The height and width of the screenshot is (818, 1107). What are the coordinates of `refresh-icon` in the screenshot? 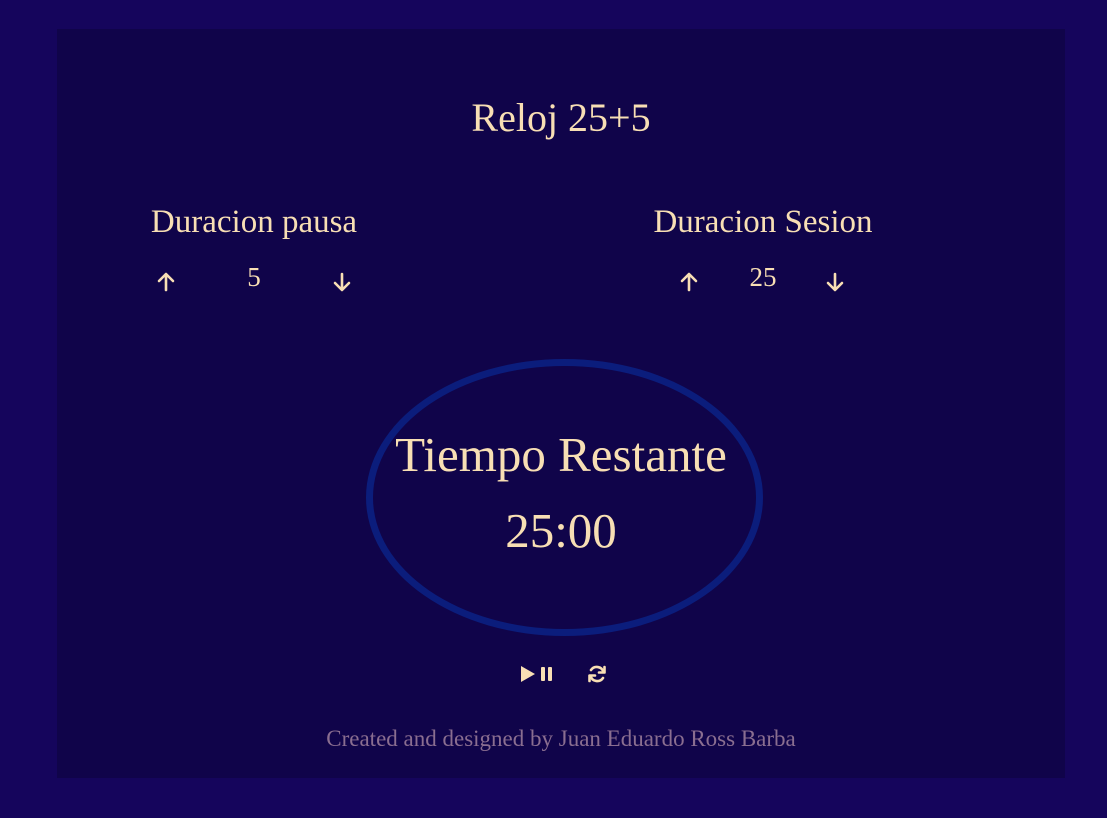 It's located at (597, 674).